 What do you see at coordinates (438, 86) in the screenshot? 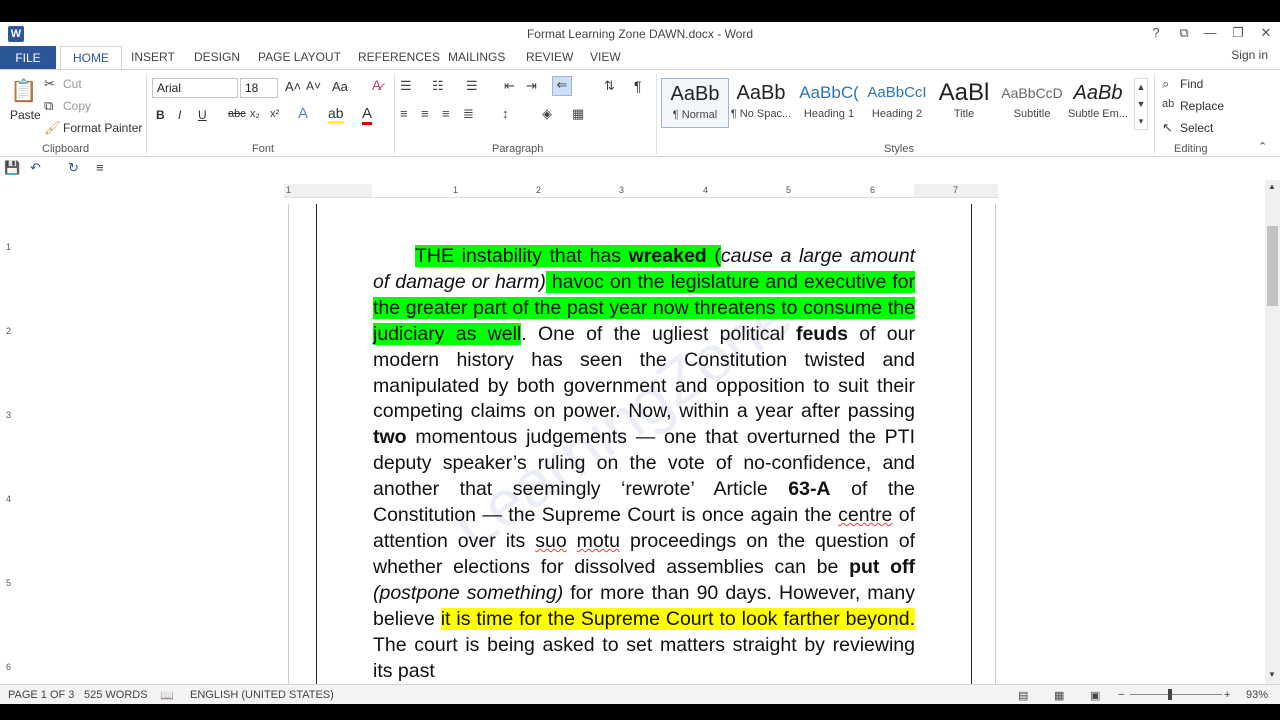
I see `numbering-icon: ☷` at bounding box center [438, 86].